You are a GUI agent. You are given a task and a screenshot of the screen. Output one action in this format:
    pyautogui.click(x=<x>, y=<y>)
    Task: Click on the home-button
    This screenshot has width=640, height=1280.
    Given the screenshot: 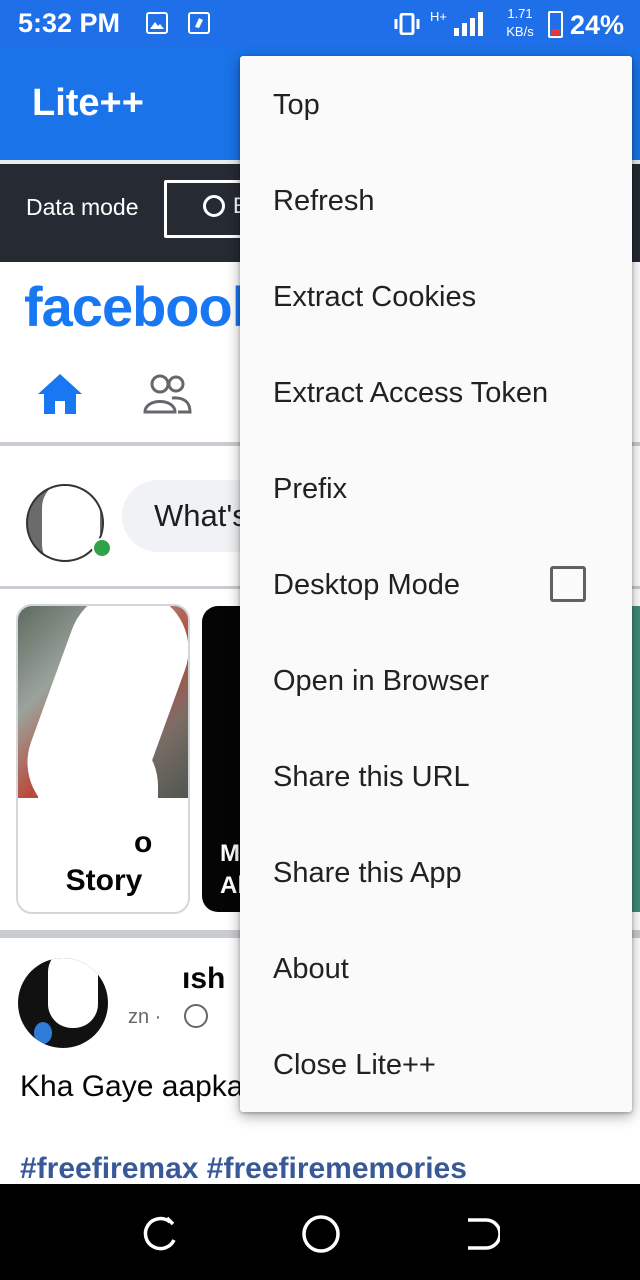 What is the action you would take?
    pyautogui.click(x=321, y=1234)
    